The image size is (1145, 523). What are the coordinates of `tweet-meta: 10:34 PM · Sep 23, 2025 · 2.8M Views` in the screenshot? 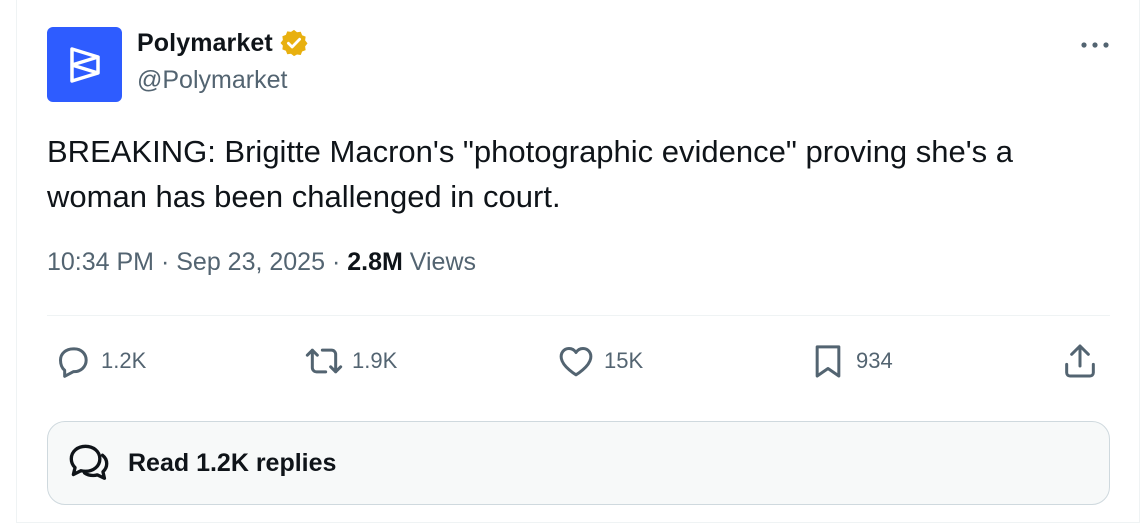 It's located at (261, 262).